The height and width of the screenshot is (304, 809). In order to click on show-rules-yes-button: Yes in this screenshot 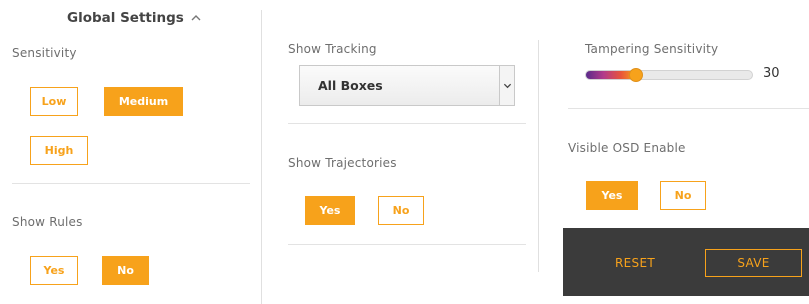, I will do `click(54, 270)`.